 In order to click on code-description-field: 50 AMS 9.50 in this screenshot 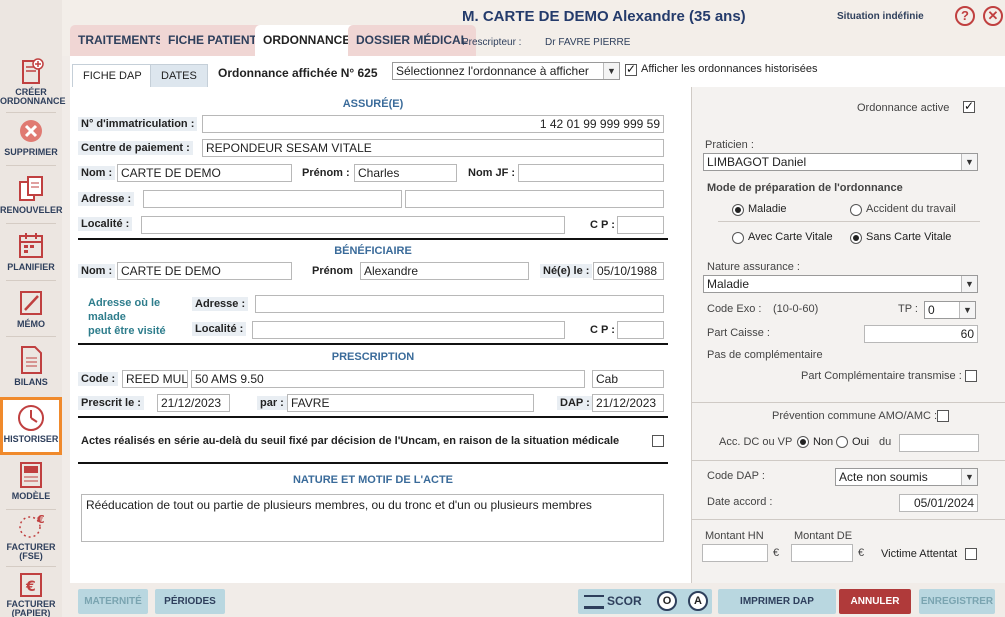, I will do `click(388, 379)`.